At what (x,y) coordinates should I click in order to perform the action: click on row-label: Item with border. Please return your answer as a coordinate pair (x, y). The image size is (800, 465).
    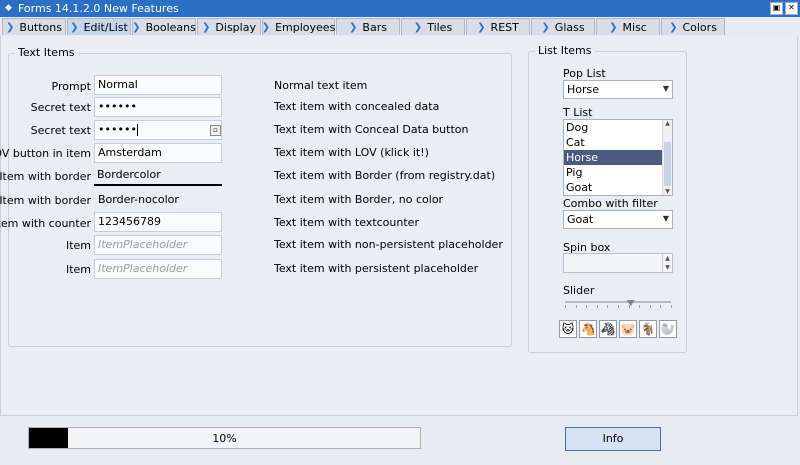
    Looking at the image, I should click on (45, 176).